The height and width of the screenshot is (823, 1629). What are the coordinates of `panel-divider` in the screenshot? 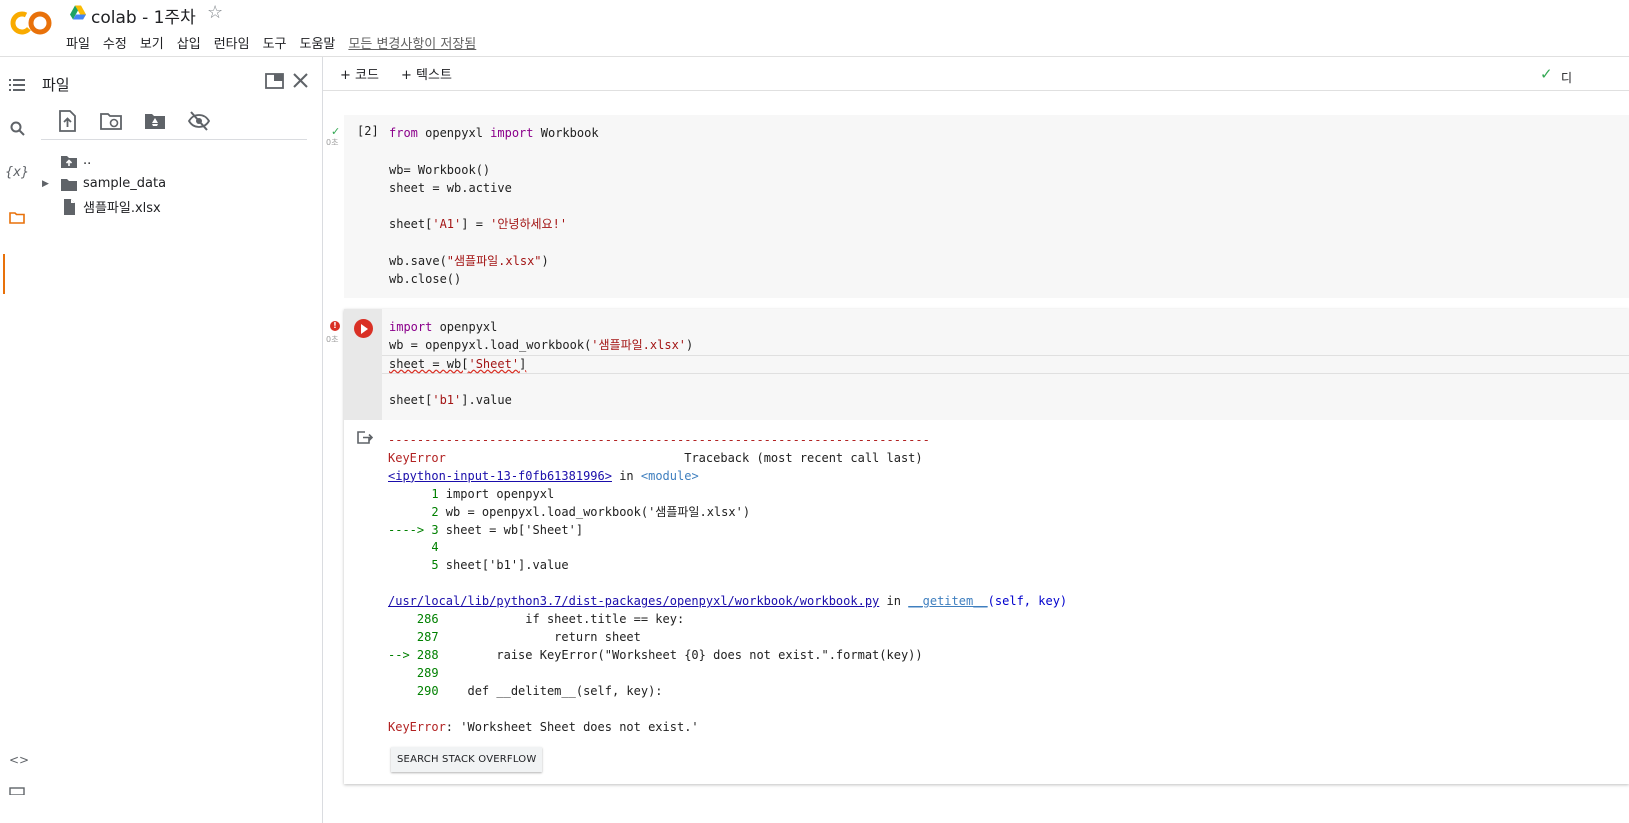 It's located at (174, 139).